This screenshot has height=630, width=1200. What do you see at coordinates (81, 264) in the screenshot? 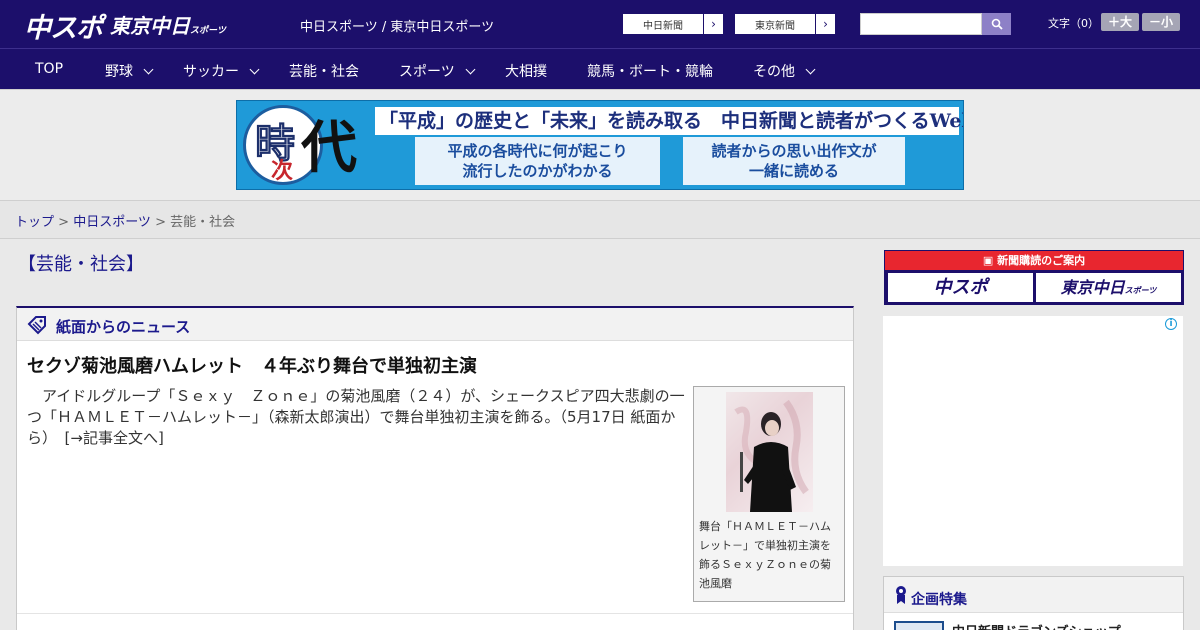
I see `page-title: 【芸能・社会】` at bounding box center [81, 264].